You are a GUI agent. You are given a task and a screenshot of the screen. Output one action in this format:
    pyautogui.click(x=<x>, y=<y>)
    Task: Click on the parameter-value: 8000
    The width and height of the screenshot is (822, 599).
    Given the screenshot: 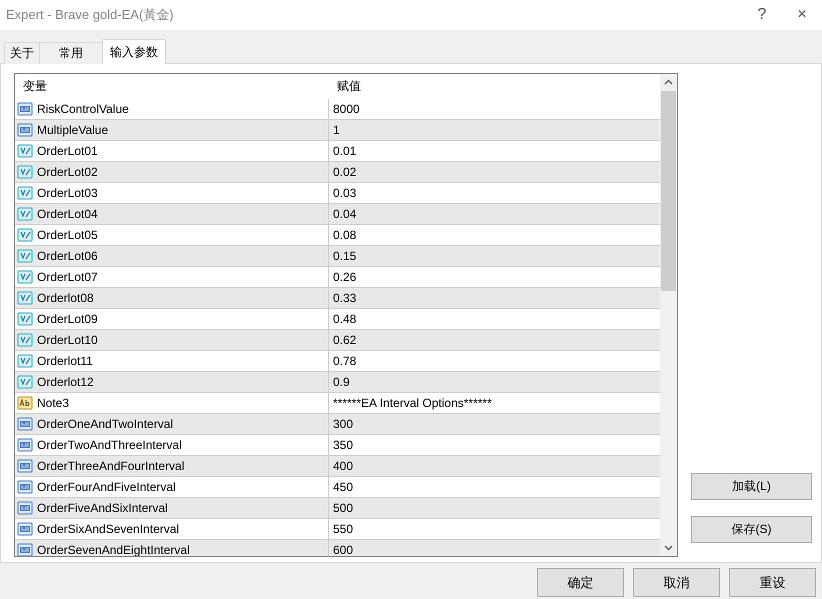 What is the action you would take?
    pyautogui.click(x=346, y=109)
    